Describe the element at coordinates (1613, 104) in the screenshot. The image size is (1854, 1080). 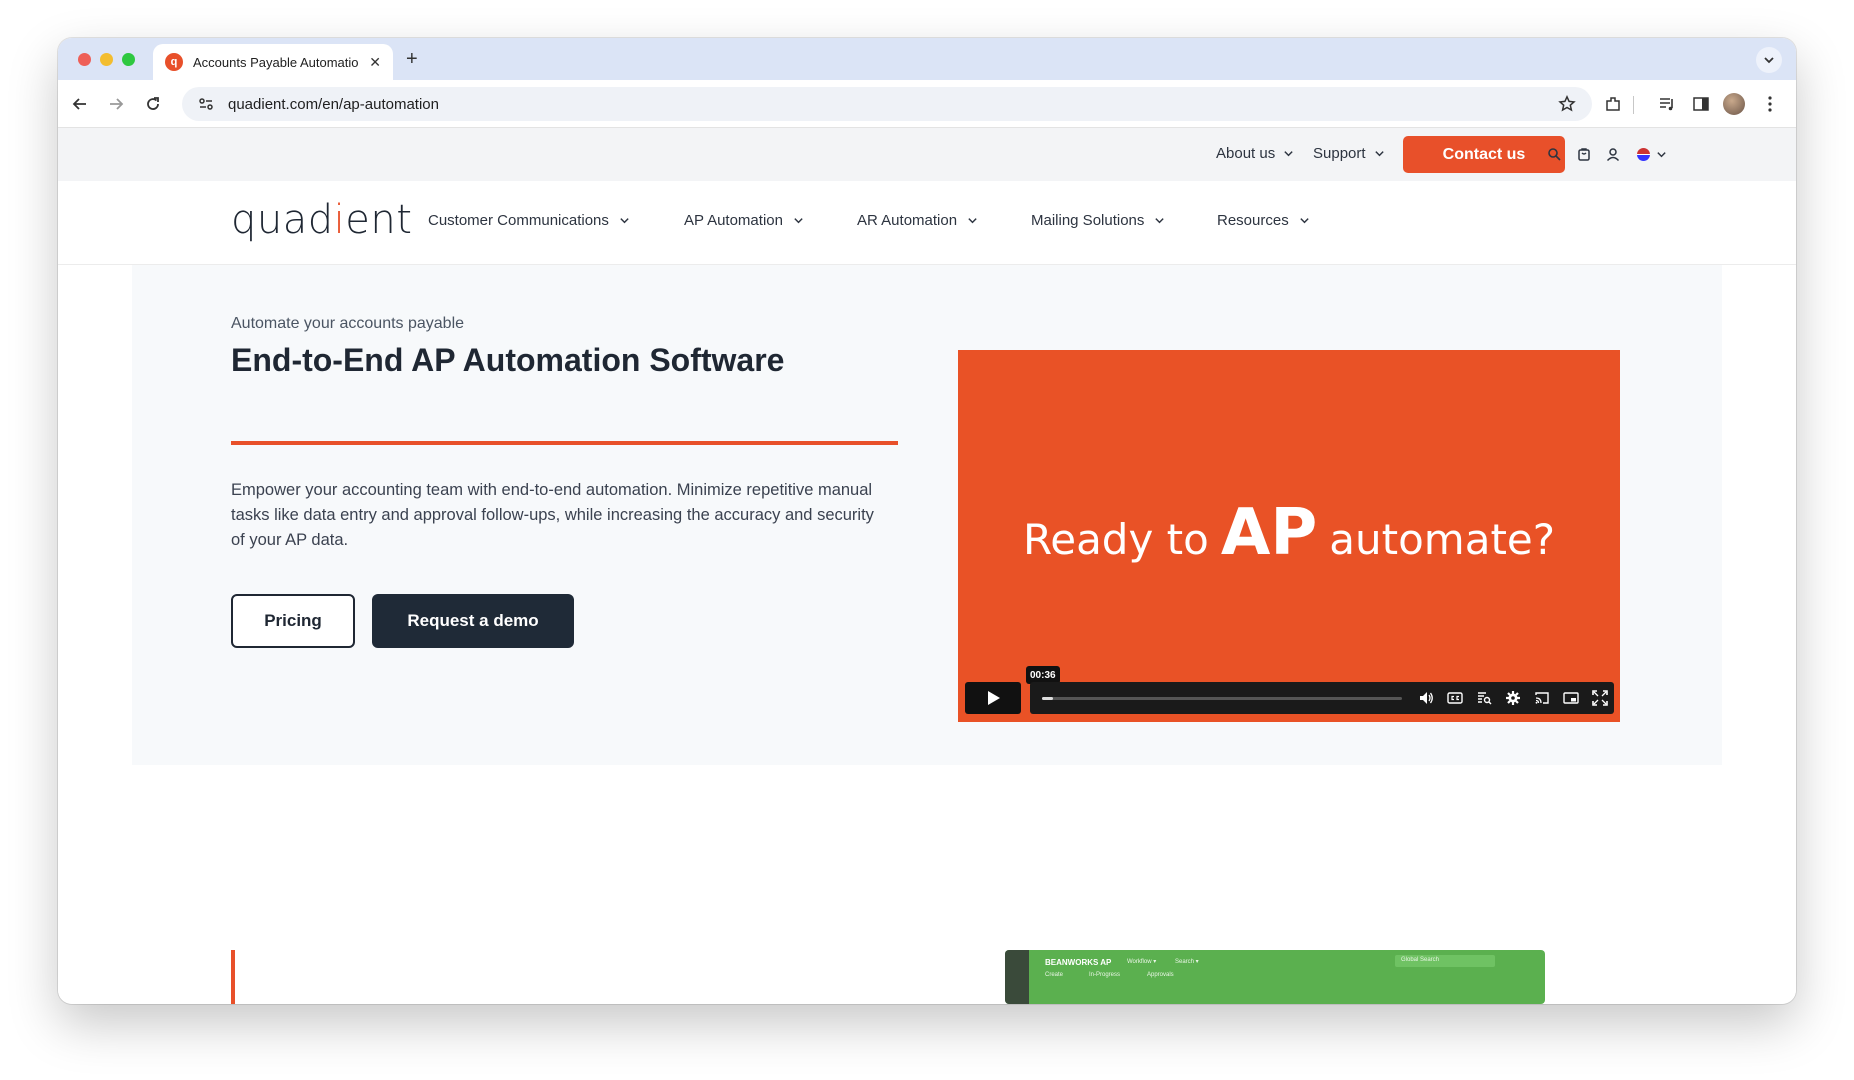
I see `extensions-icon` at that location.